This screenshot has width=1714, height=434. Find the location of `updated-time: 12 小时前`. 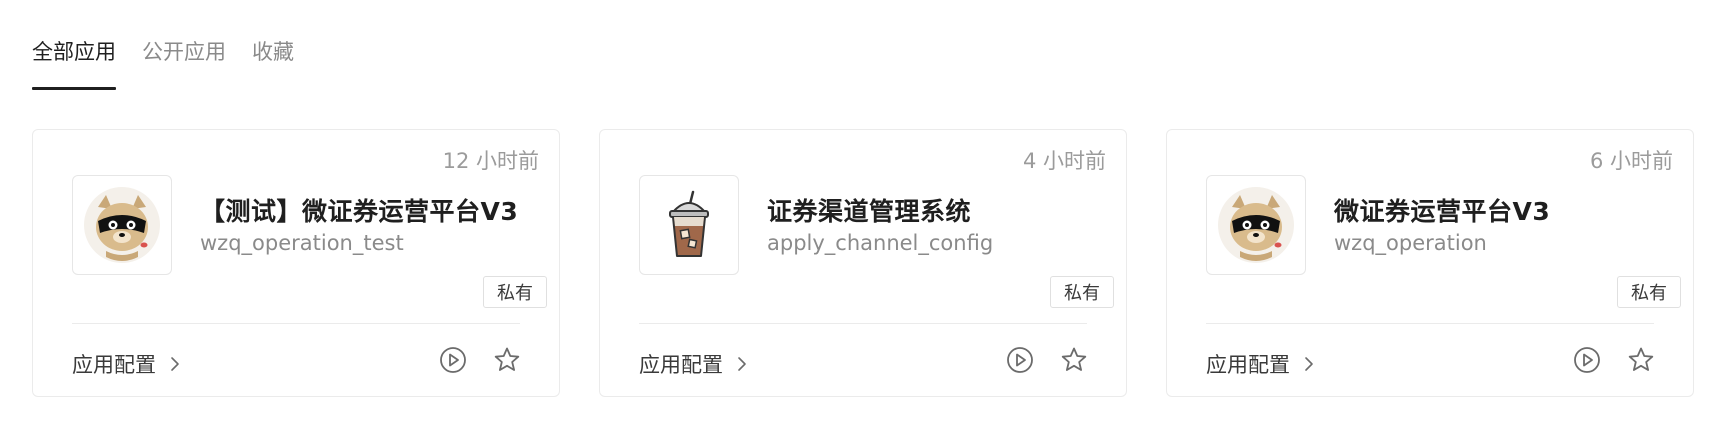

updated-time: 12 小时前 is located at coordinates (490, 161).